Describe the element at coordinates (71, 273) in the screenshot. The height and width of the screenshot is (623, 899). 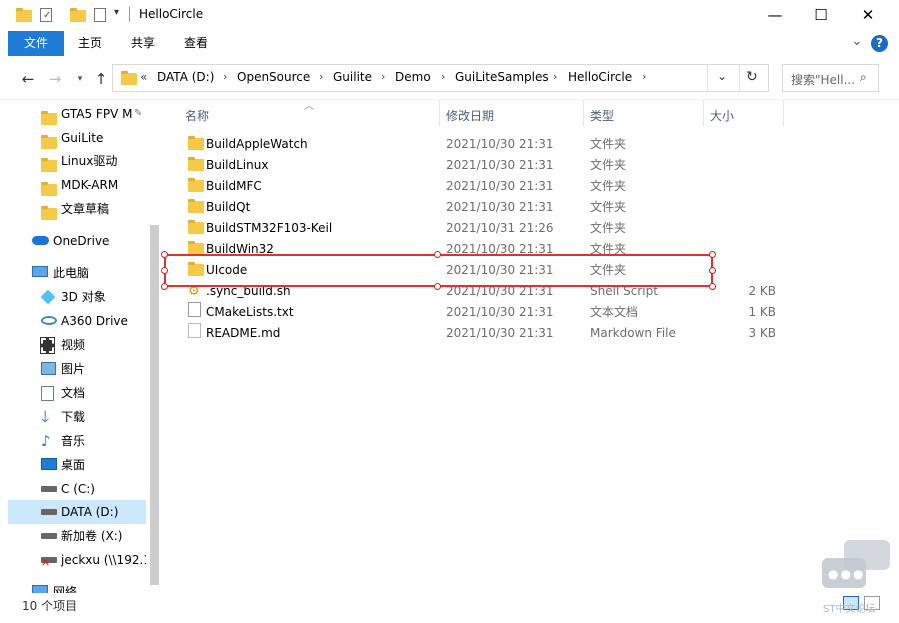
I see `sidebar-item-label: 此电脑` at that location.